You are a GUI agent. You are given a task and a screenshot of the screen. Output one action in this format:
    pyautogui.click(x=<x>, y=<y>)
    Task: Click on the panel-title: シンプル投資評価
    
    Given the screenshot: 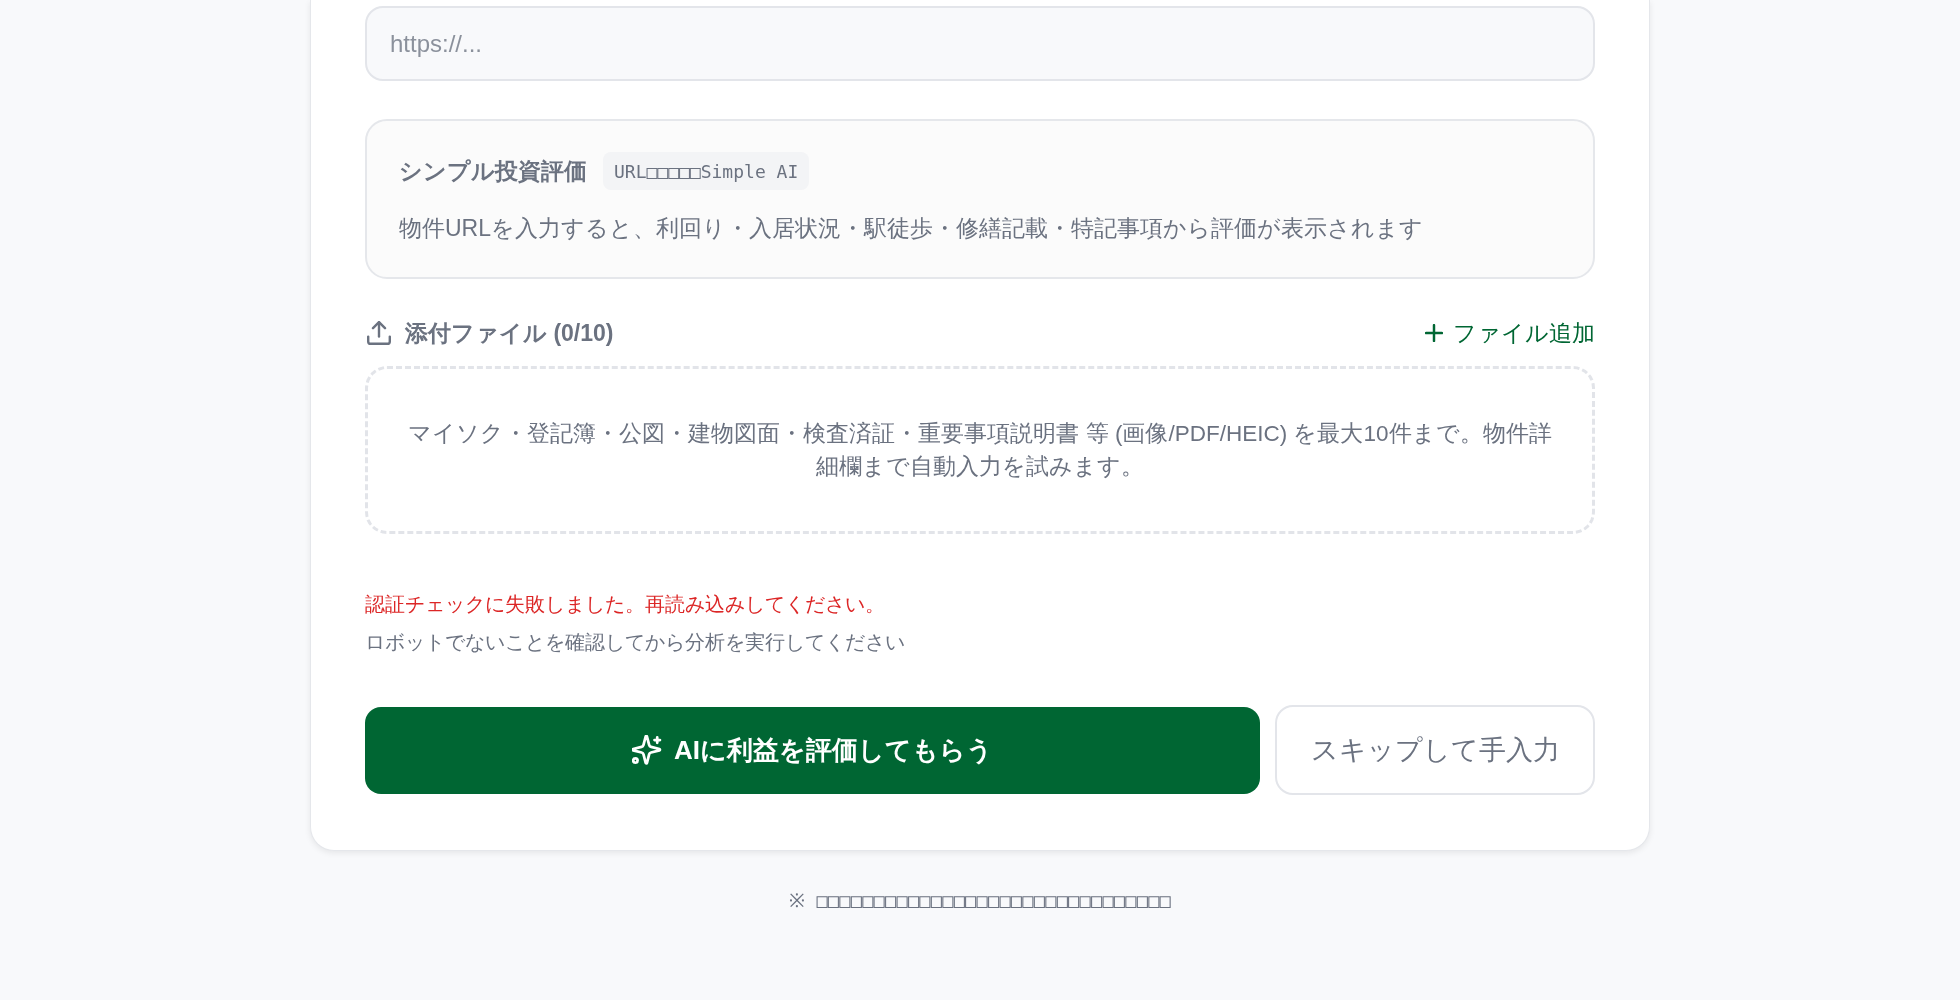 What is the action you would take?
    pyautogui.click(x=493, y=171)
    